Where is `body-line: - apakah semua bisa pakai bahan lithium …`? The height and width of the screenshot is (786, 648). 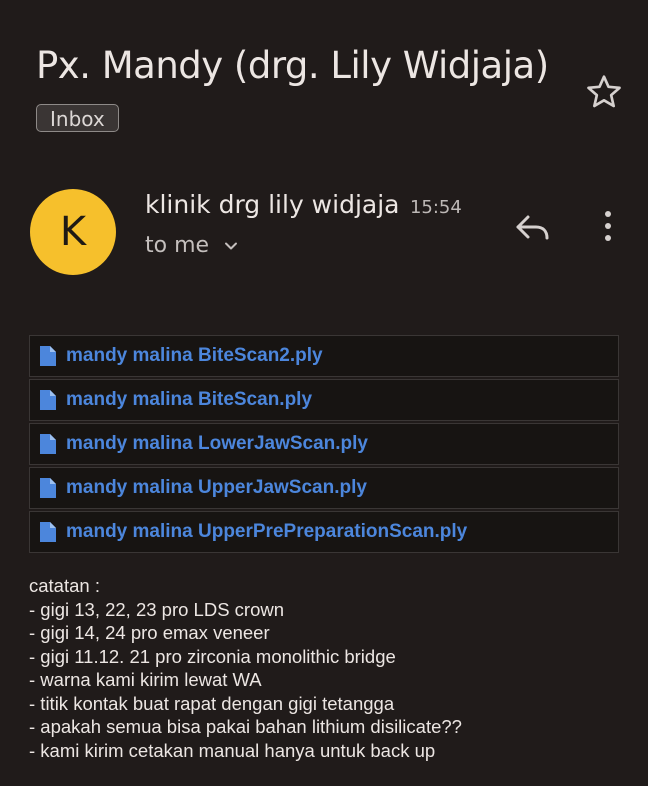 body-line: - apakah semua bisa pakai bahan lithium … is located at coordinates (245, 726).